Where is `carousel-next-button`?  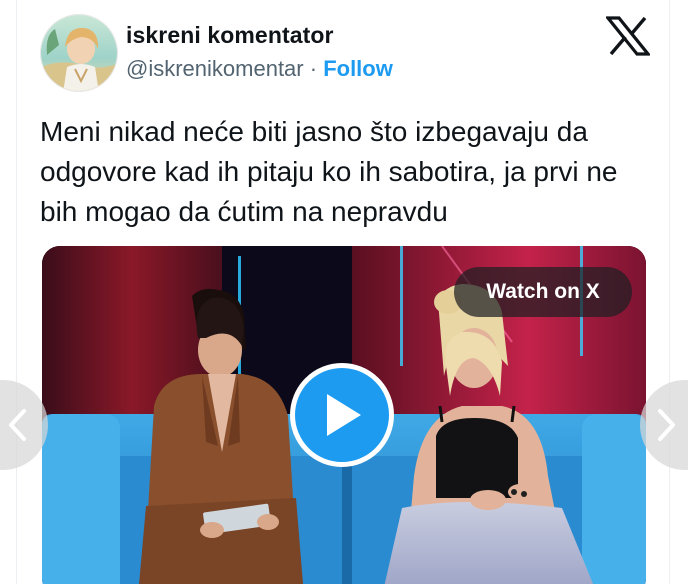
carousel-next-button is located at coordinates (664, 425).